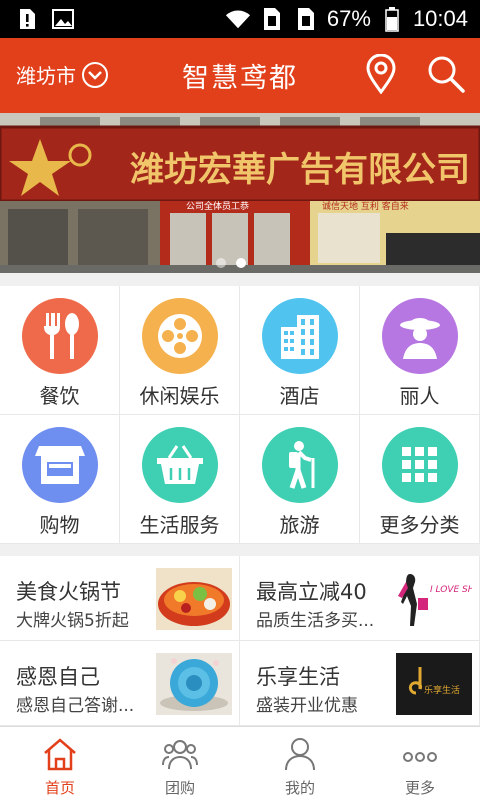 Image resolution: width=480 pixels, height=800 pixels. What do you see at coordinates (68, 592) in the screenshot?
I see `promo-title: 美食火锅节` at bounding box center [68, 592].